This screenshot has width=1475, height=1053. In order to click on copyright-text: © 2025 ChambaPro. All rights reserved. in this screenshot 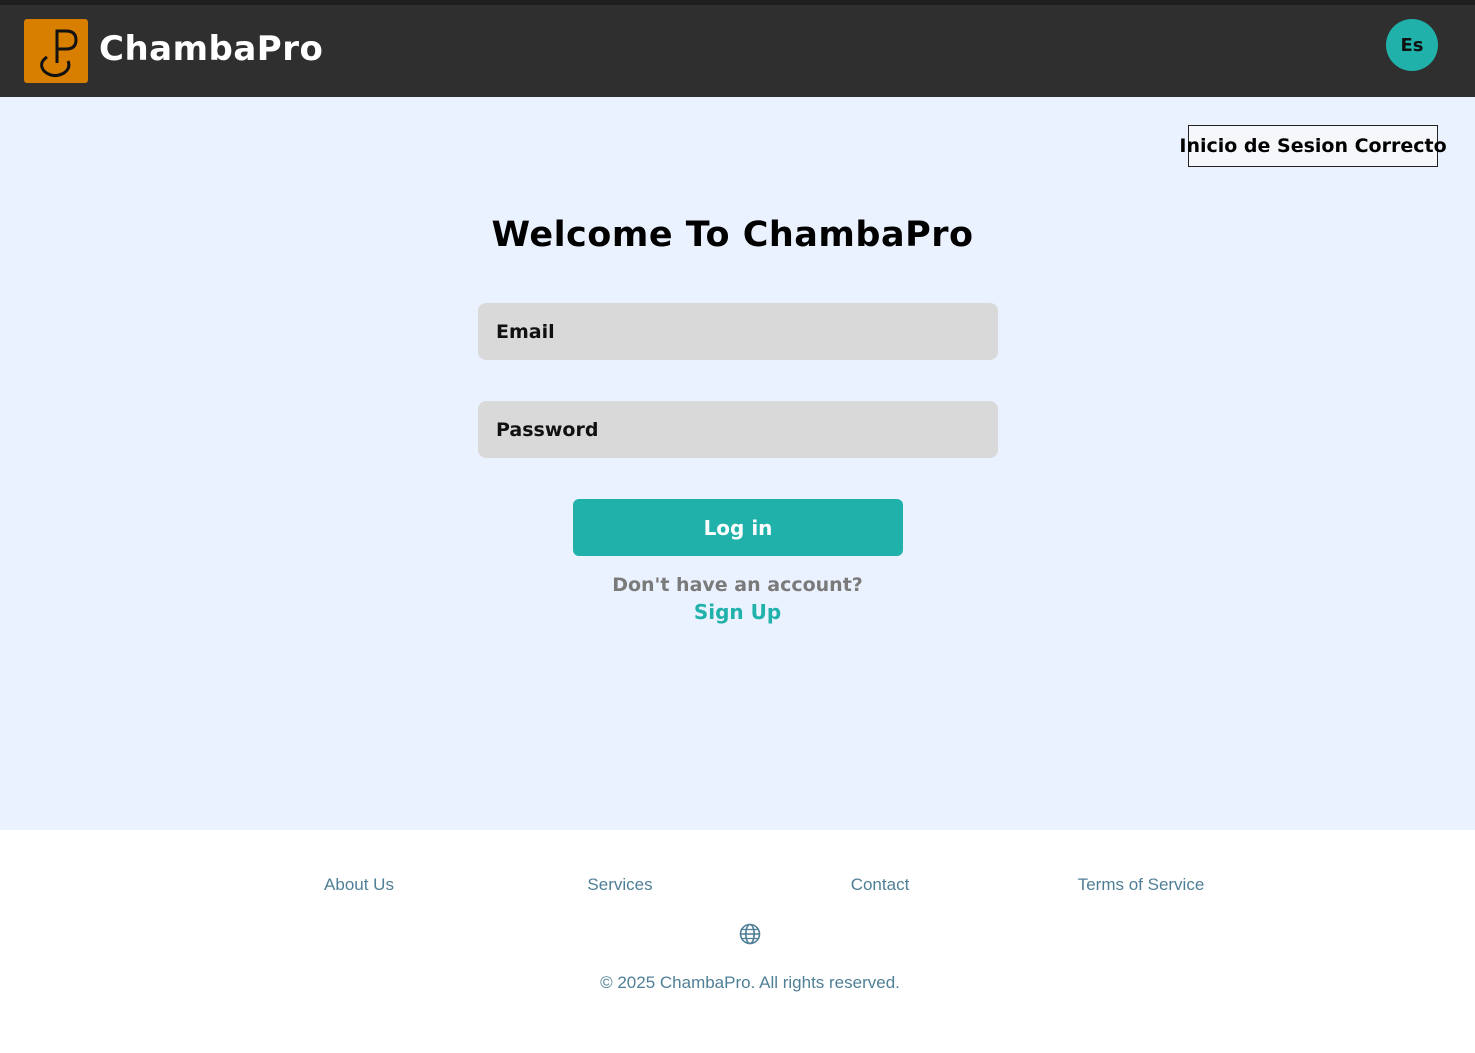, I will do `click(750, 982)`.